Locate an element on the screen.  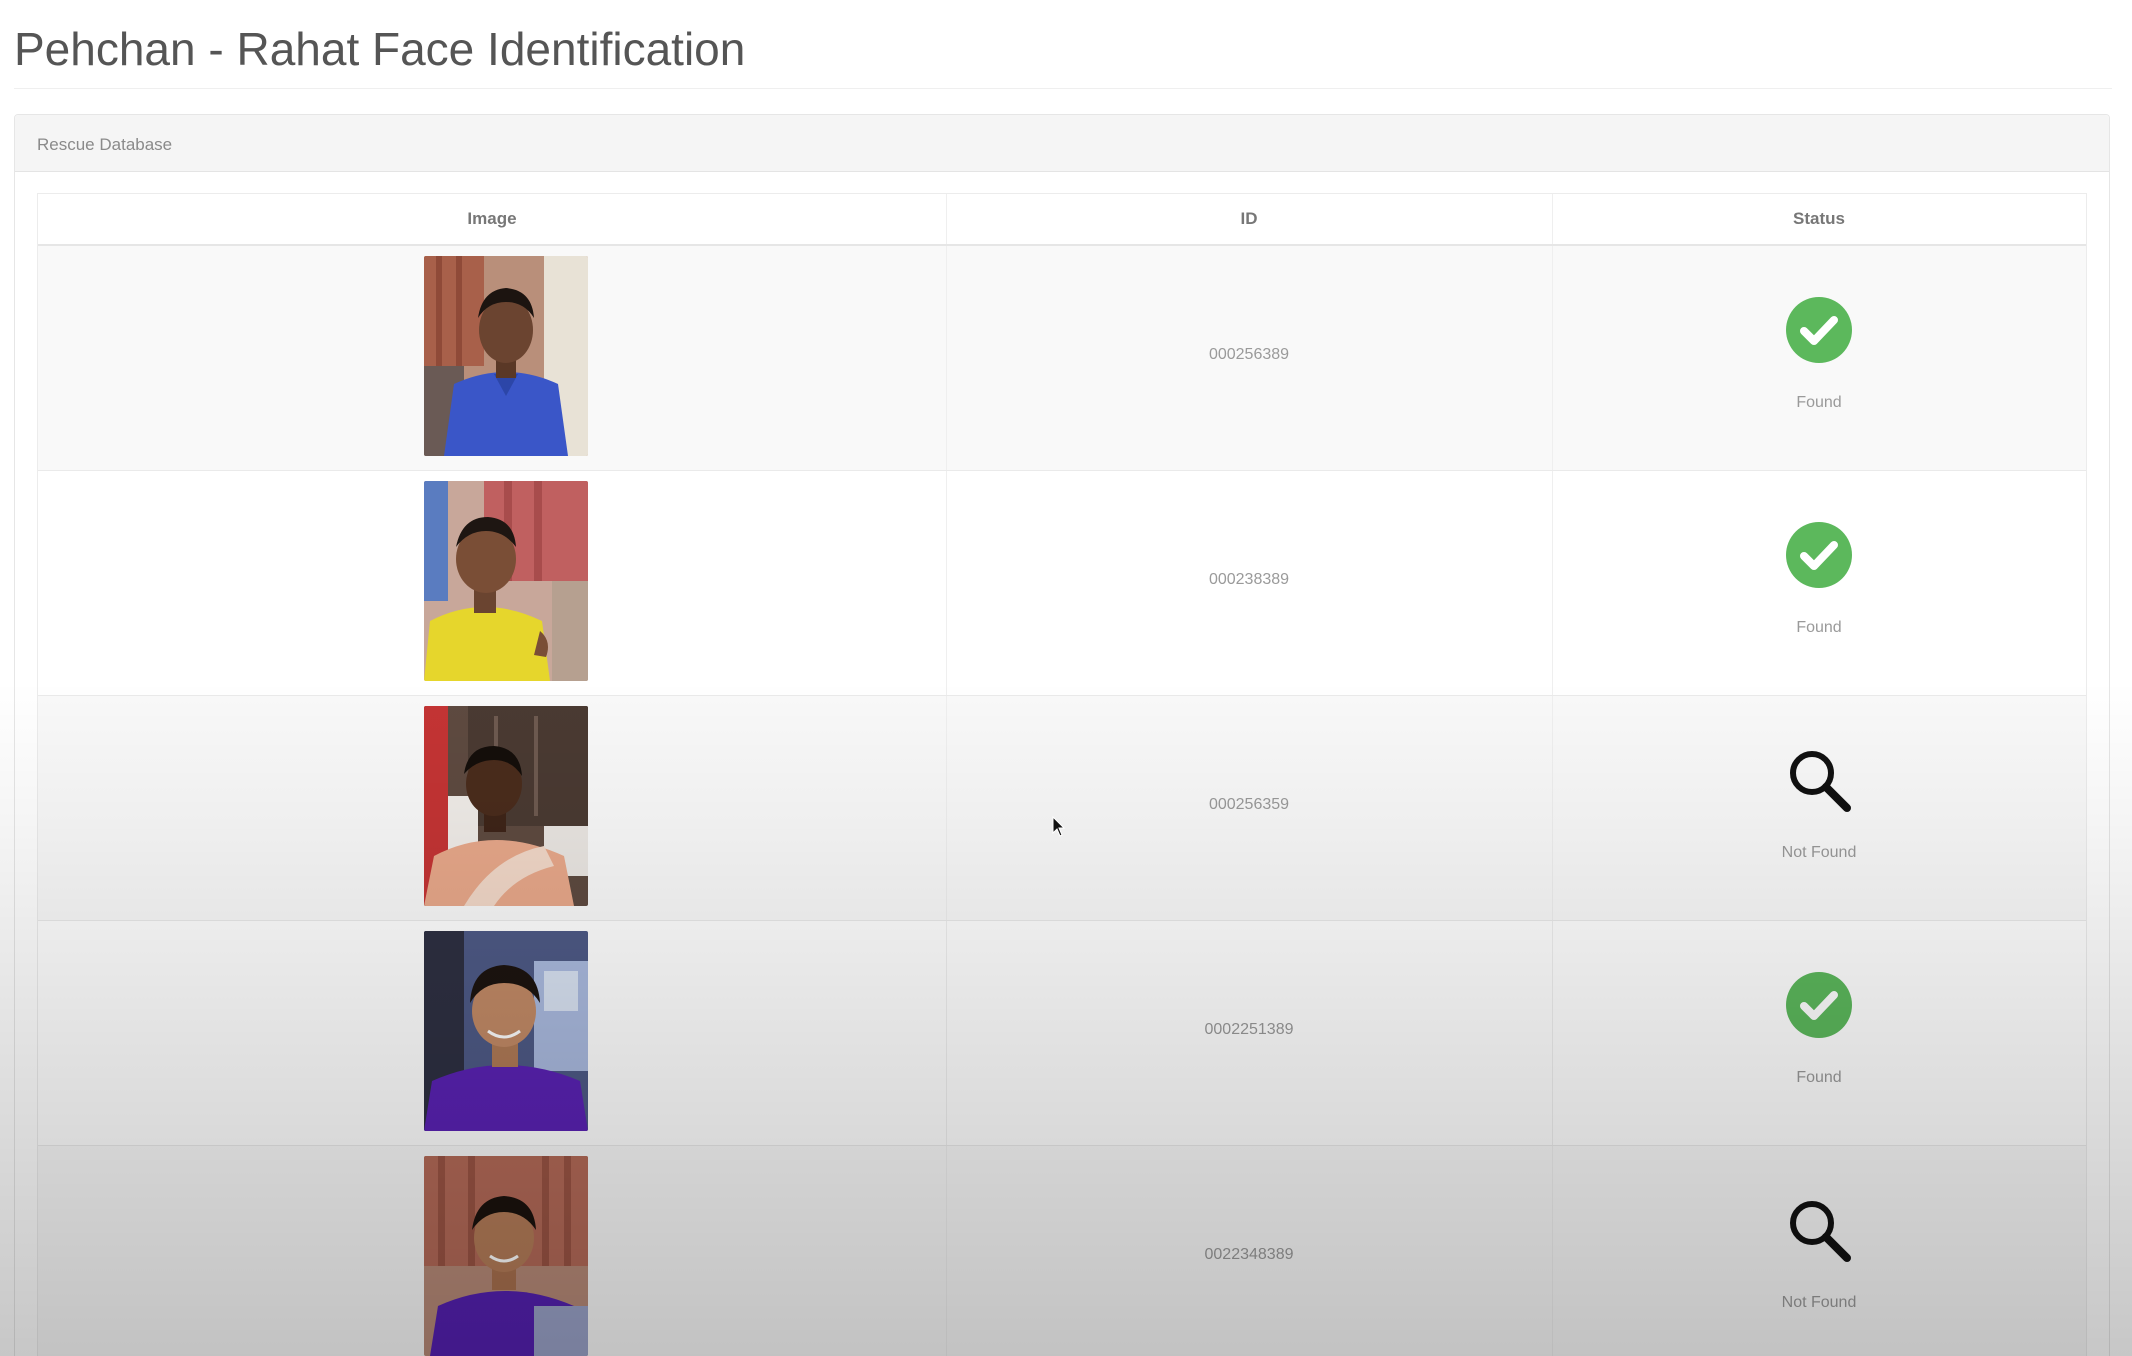
column-header-status: Status is located at coordinates (1819, 219).